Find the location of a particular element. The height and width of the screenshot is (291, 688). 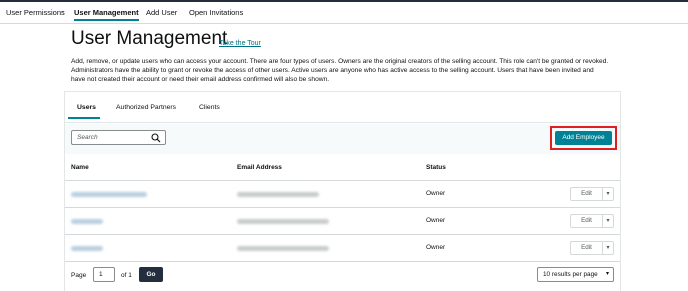

go-button: Go is located at coordinates (151, 274).